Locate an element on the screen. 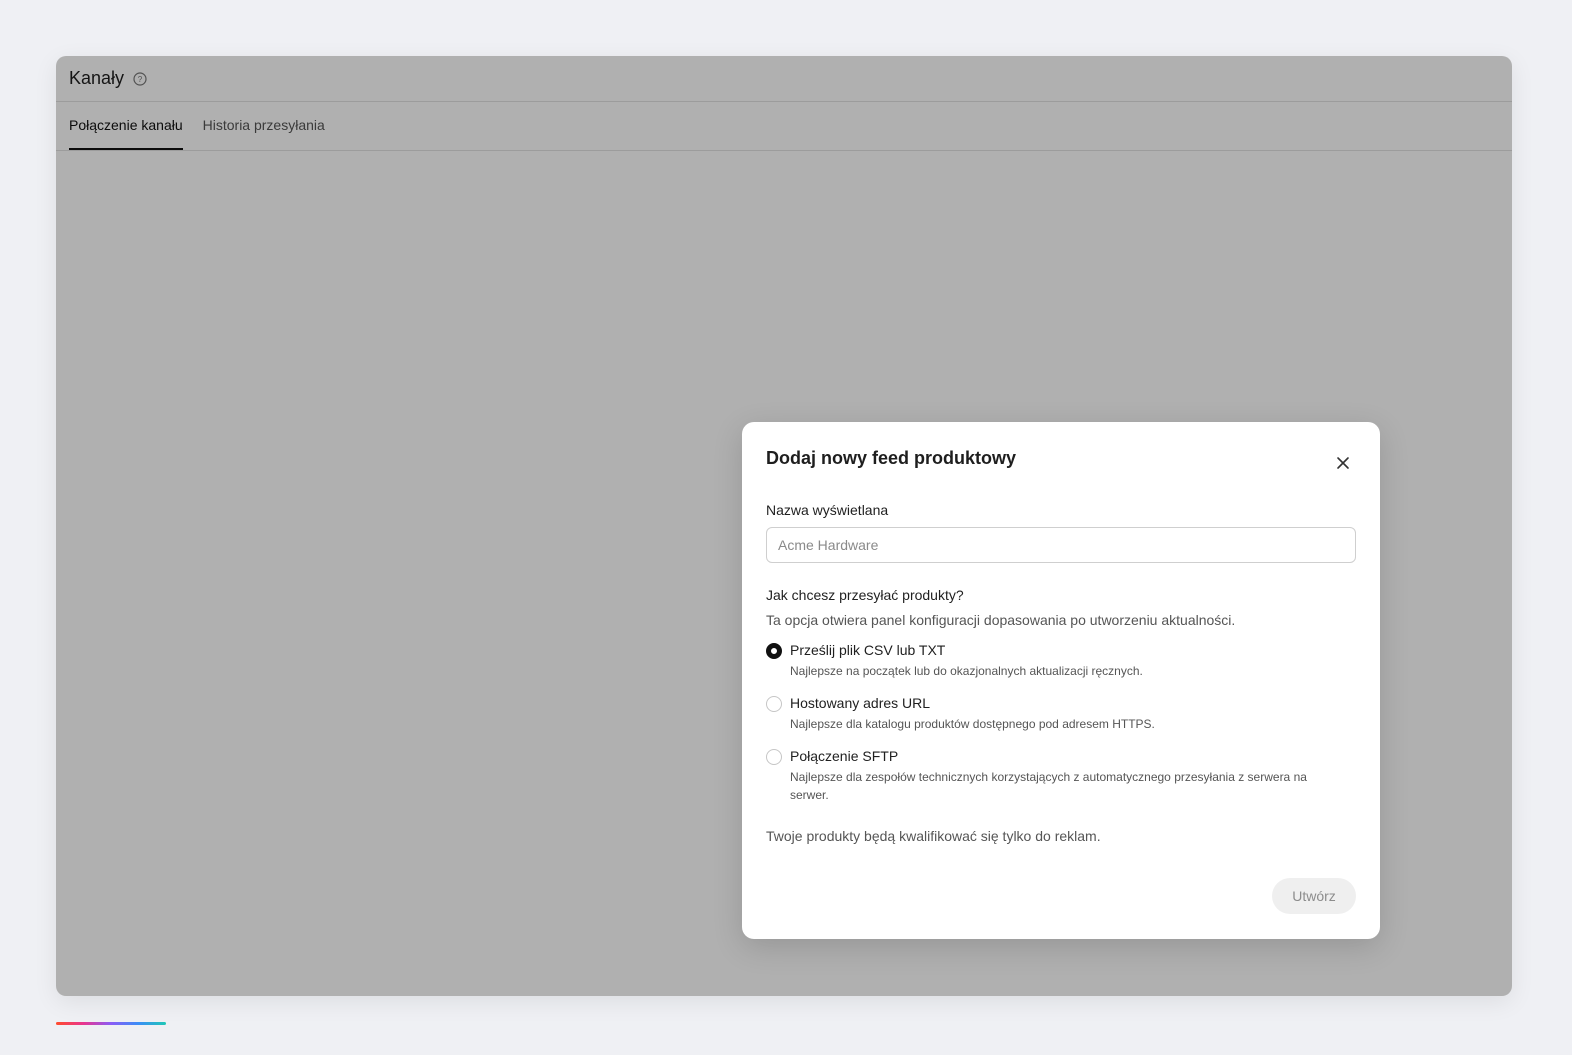  radio-button-selected is located at coordinates (774, 651).